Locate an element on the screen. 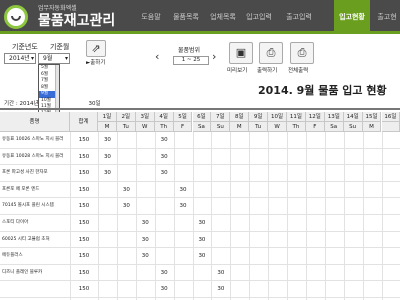  year-select: 2014년 ▾ is located at coordinates (20, 58).